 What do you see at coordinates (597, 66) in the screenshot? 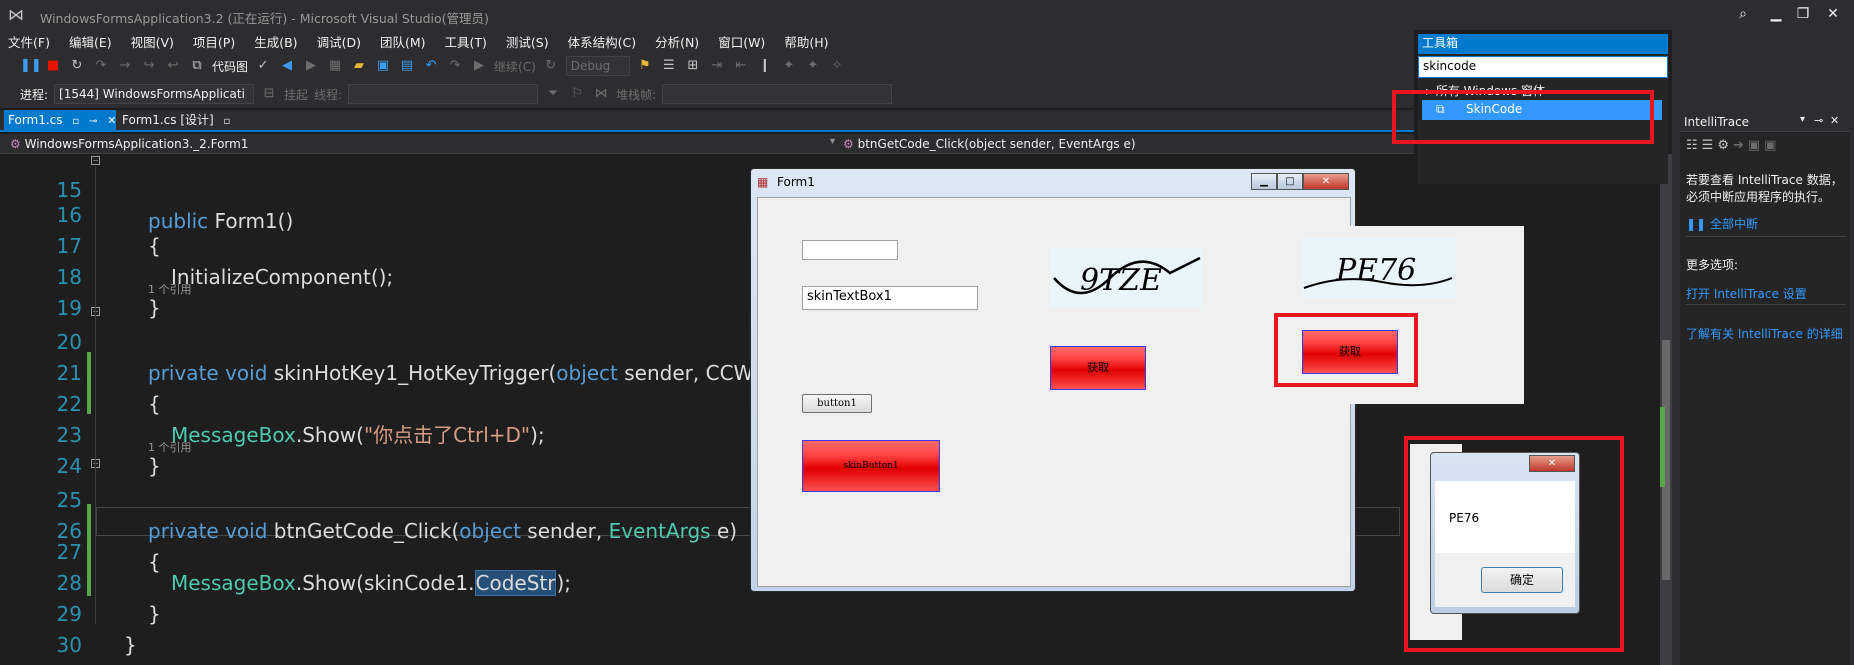
I see `config-dropdown: Debug` at bounding box center [597, 66].